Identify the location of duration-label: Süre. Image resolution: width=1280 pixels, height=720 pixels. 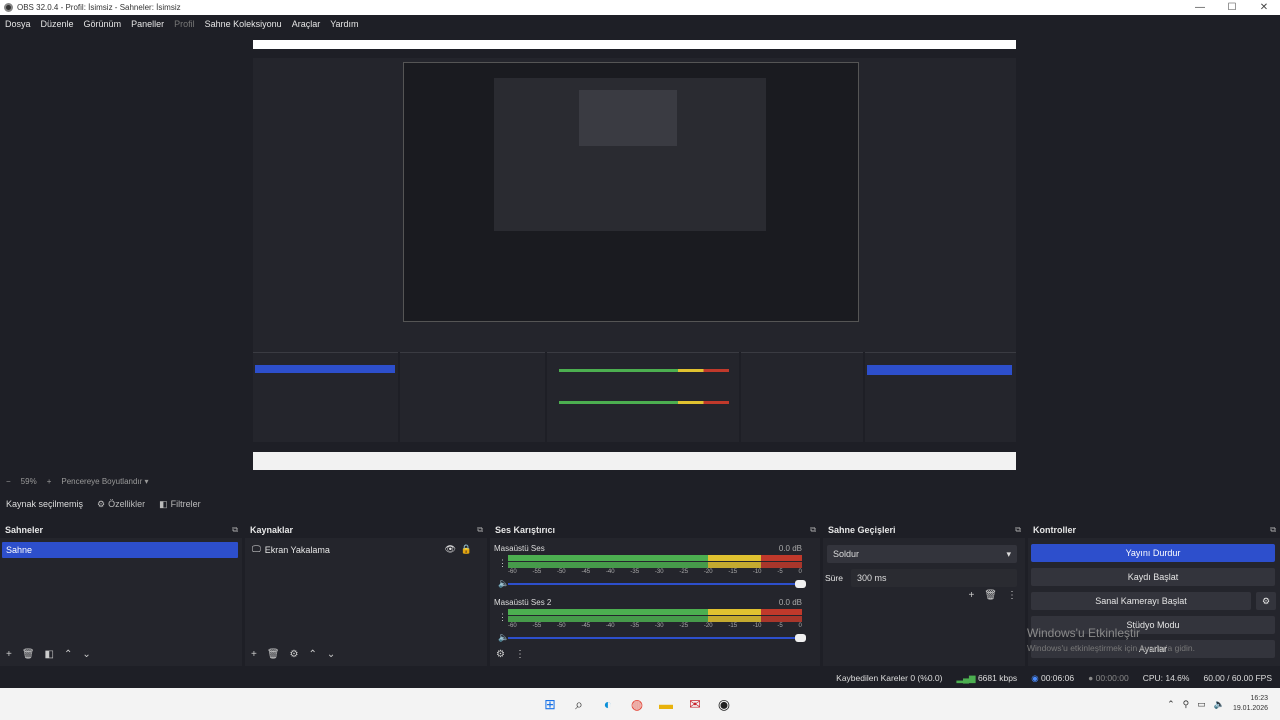
(834, 578).